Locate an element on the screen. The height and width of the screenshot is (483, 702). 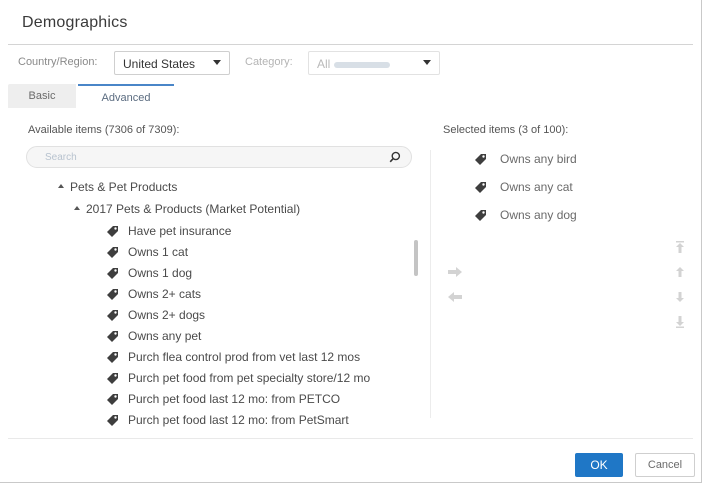
available-list-scrollbar is located at coordinates (416, 258).